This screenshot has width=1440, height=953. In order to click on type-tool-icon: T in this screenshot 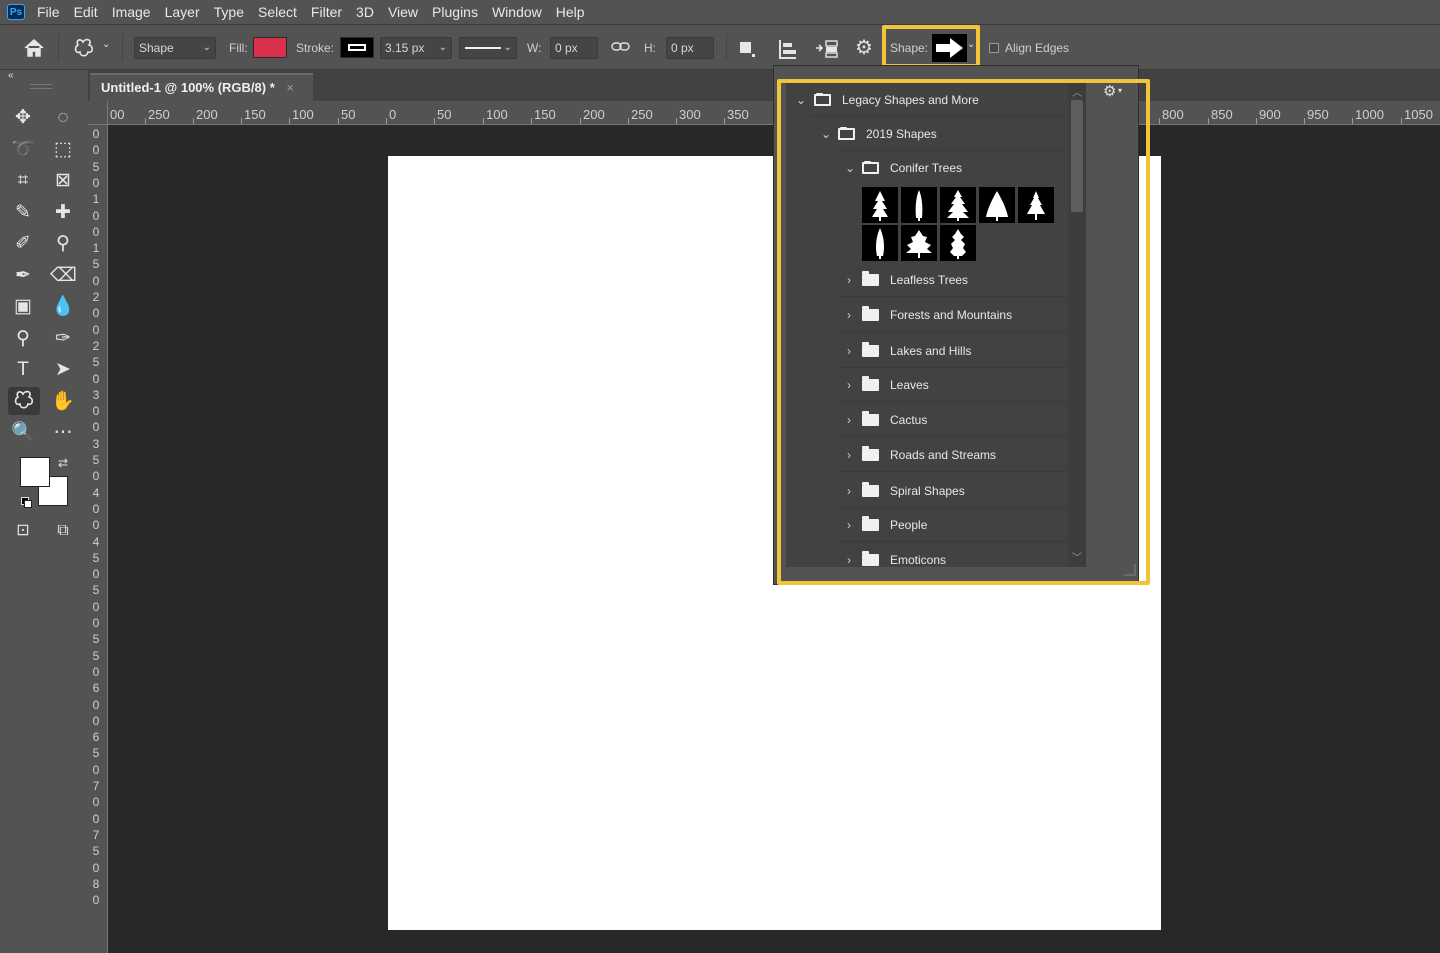, I will do `click(23, 370)`.